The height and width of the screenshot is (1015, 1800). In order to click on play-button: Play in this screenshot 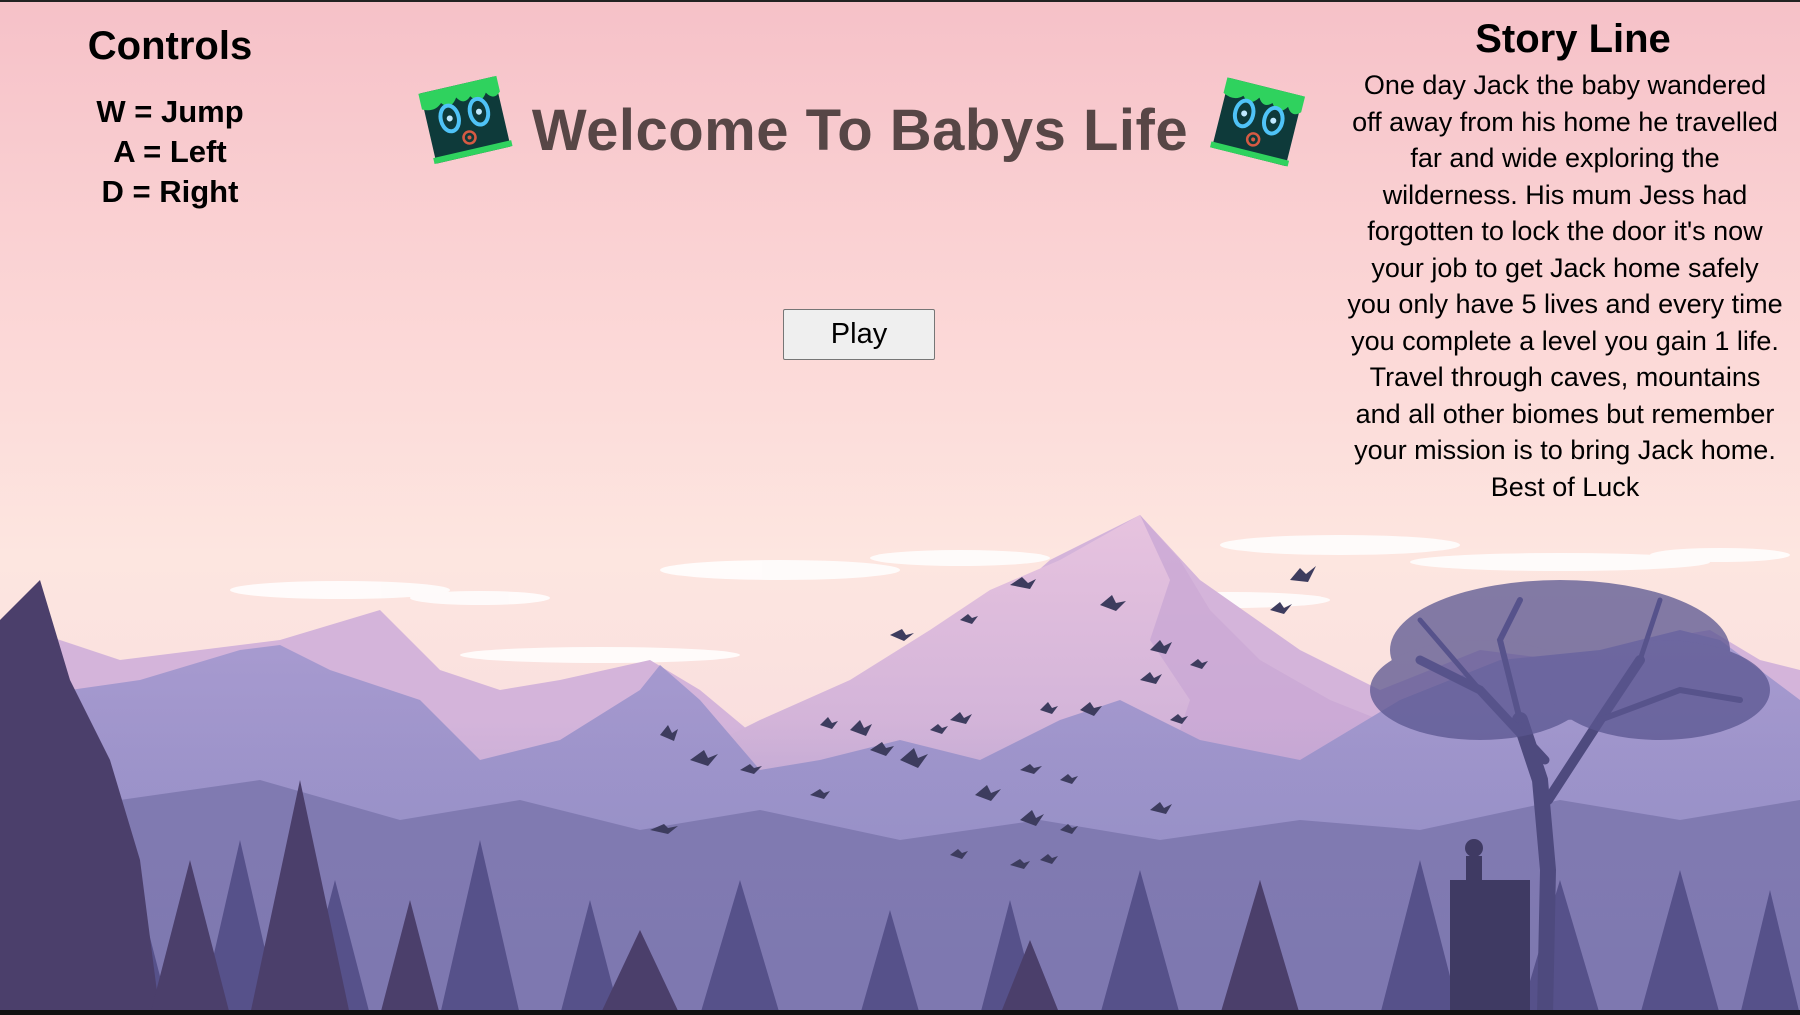, I will do `click(859, 334)`.